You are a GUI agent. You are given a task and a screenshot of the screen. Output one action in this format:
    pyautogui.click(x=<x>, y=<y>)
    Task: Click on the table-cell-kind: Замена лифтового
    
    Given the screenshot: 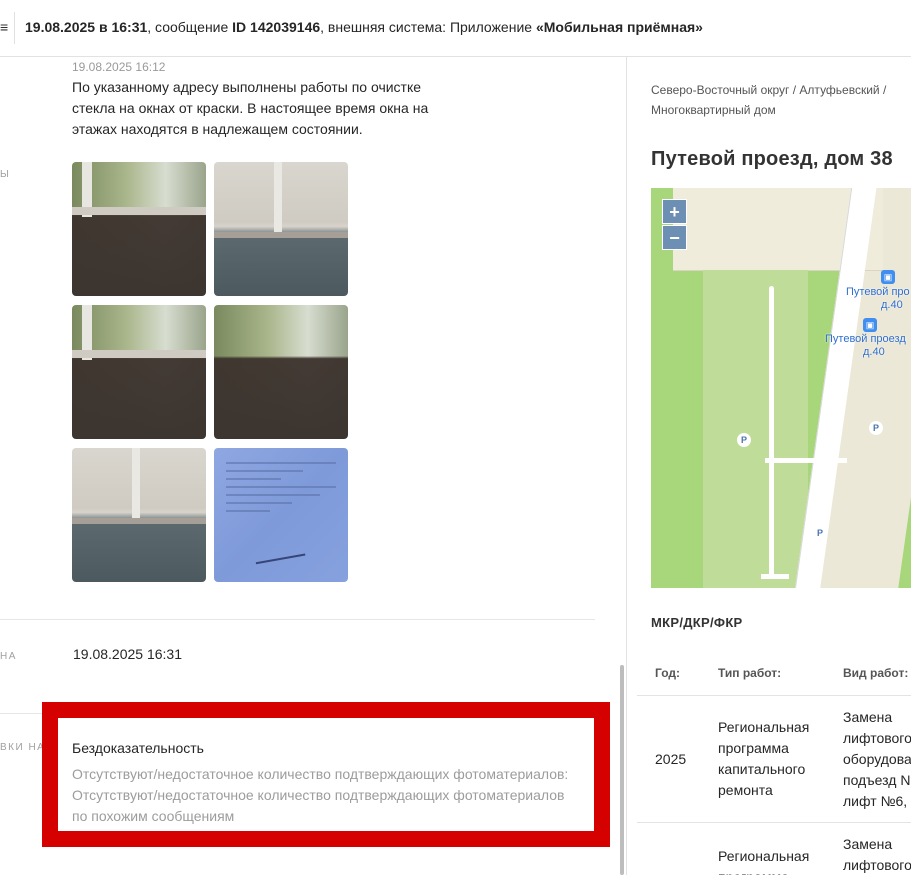 What is the action you would take?
    pyautogui.click(x=877, y=854)
    